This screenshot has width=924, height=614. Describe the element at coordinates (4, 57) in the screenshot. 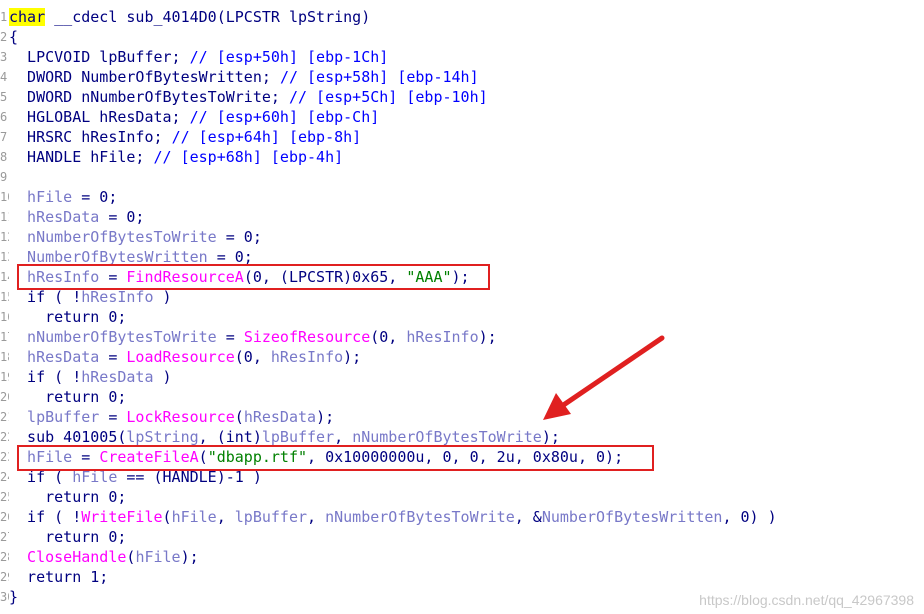

I see `line-number: 3` at that location.